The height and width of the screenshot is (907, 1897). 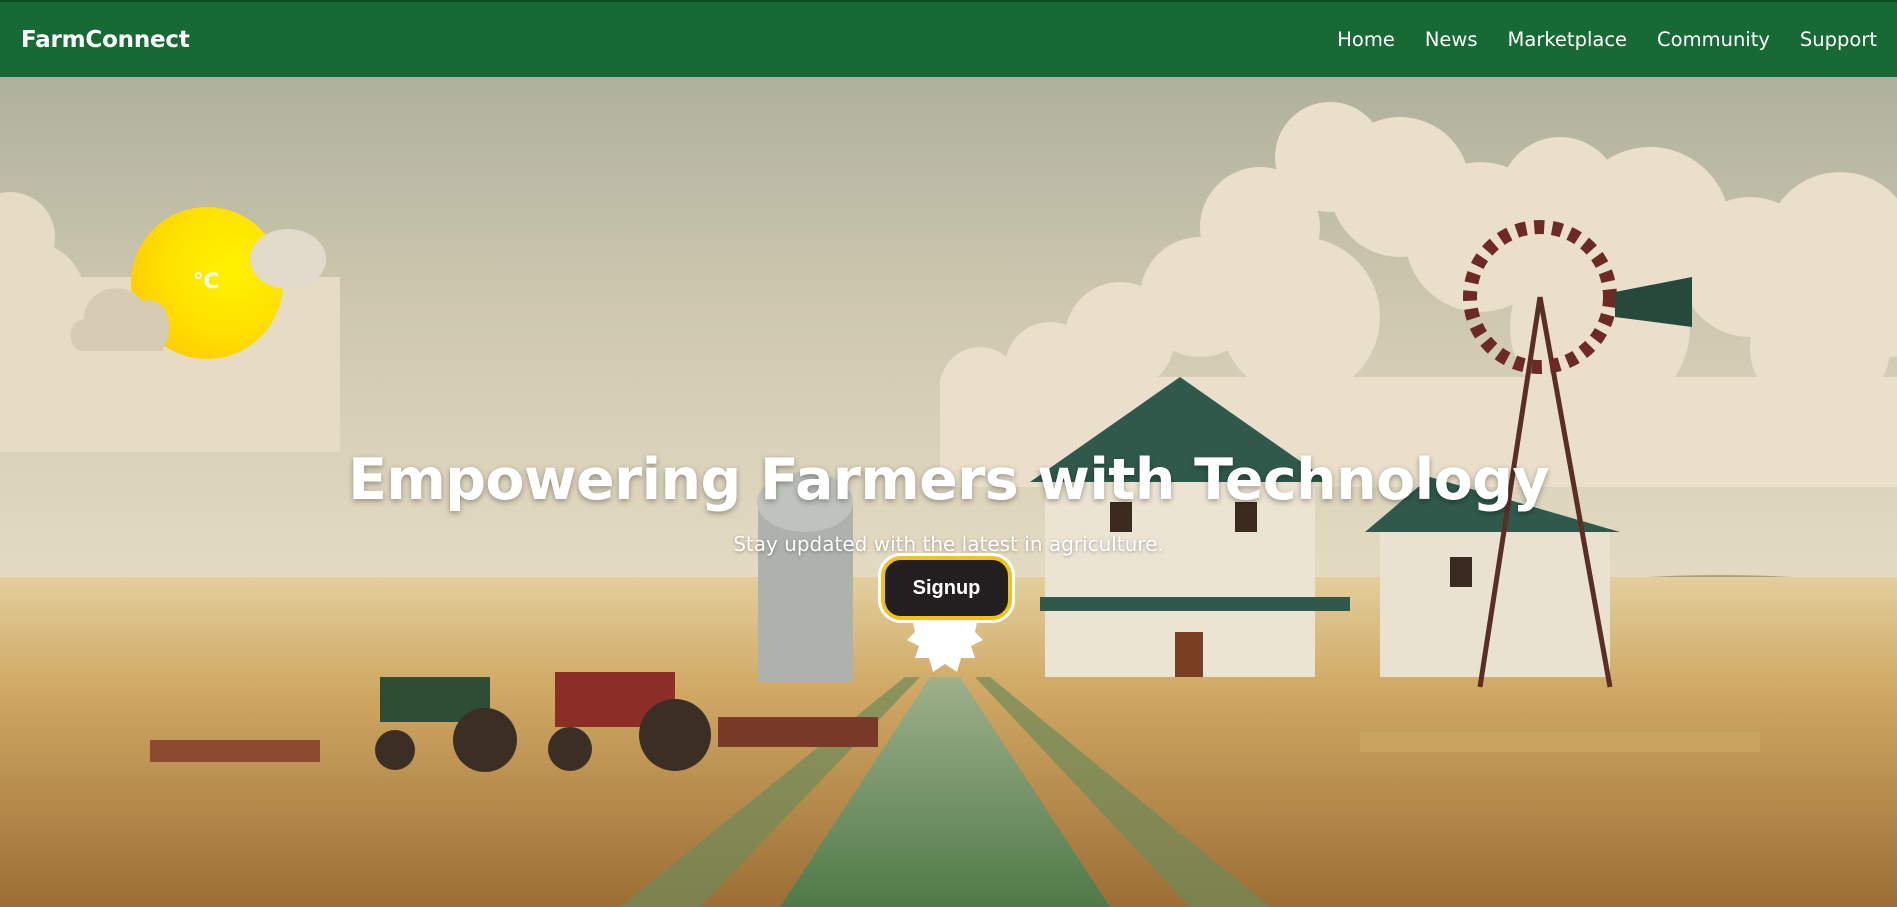 I want to click on fence, so click(x=1560, y=742).